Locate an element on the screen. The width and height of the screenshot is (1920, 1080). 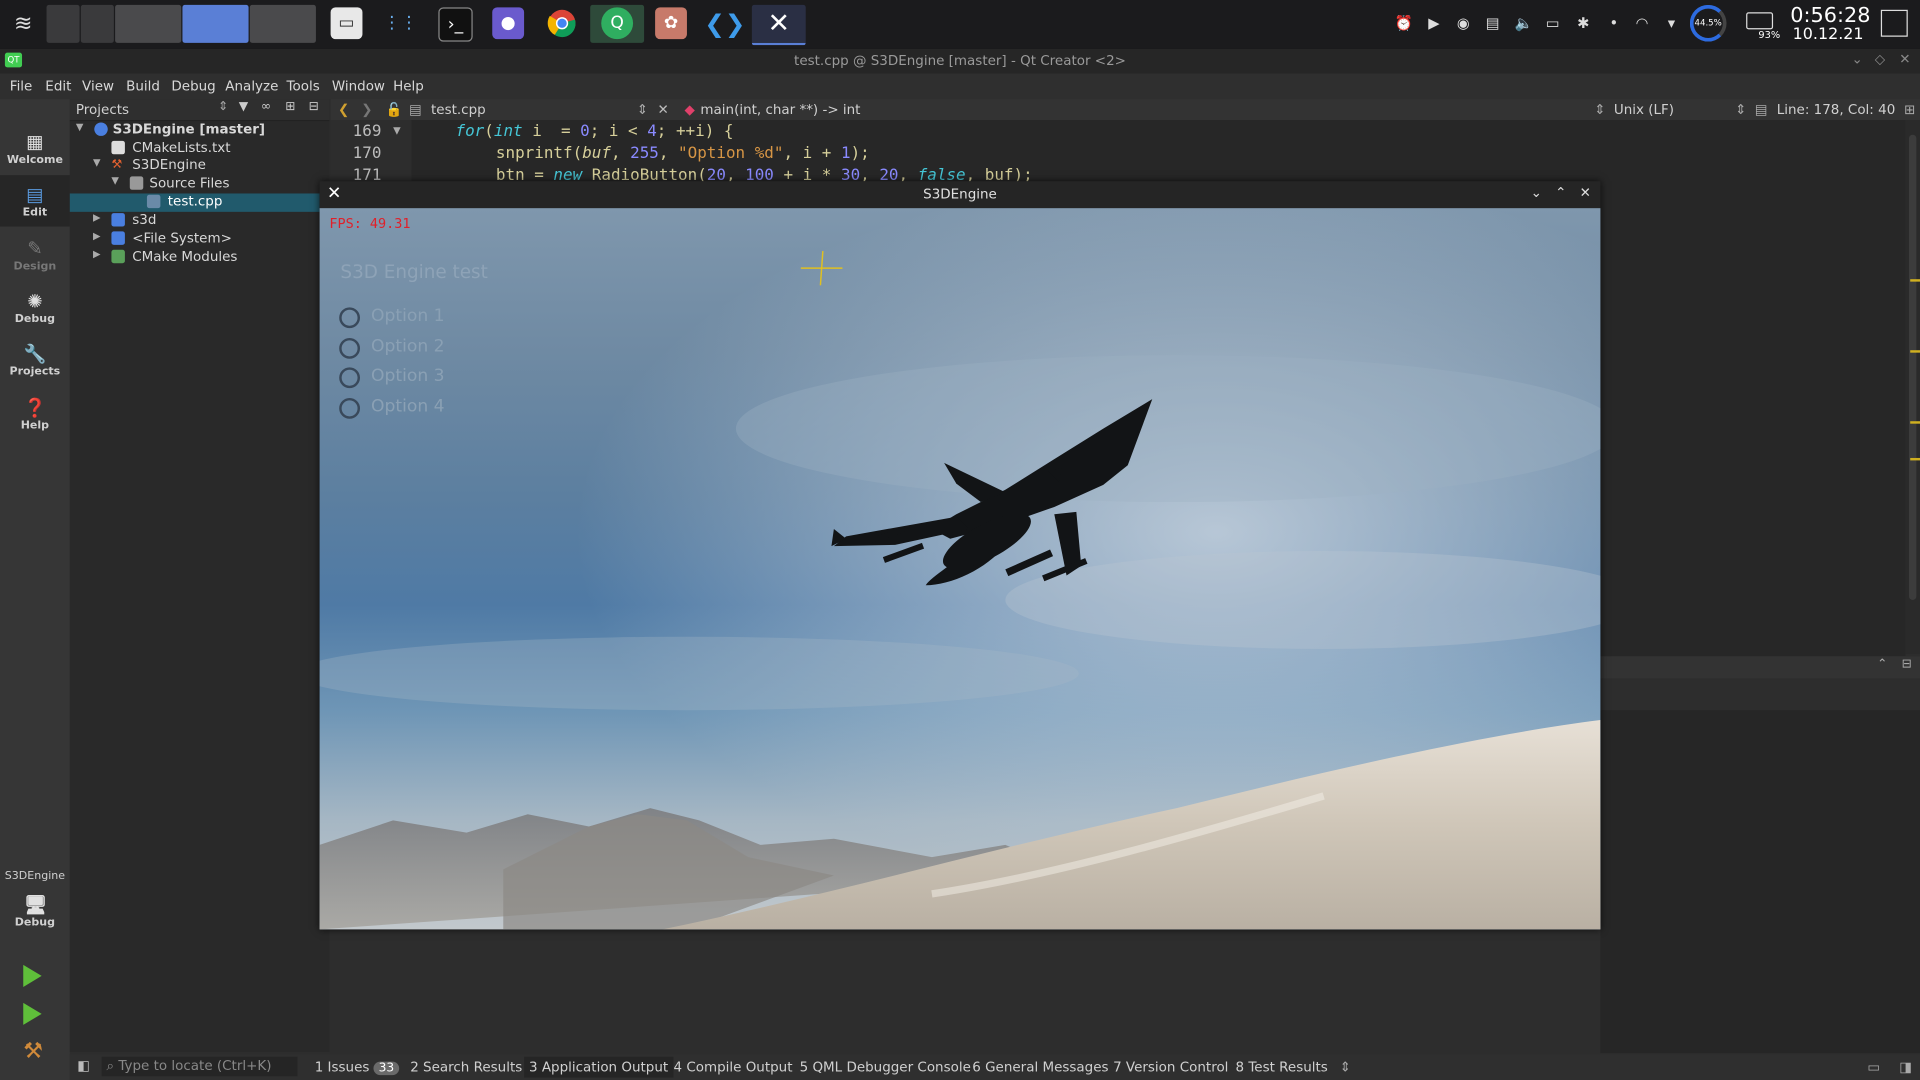
close-pane-icon: ⊟ is located at coordinates (314, 106).